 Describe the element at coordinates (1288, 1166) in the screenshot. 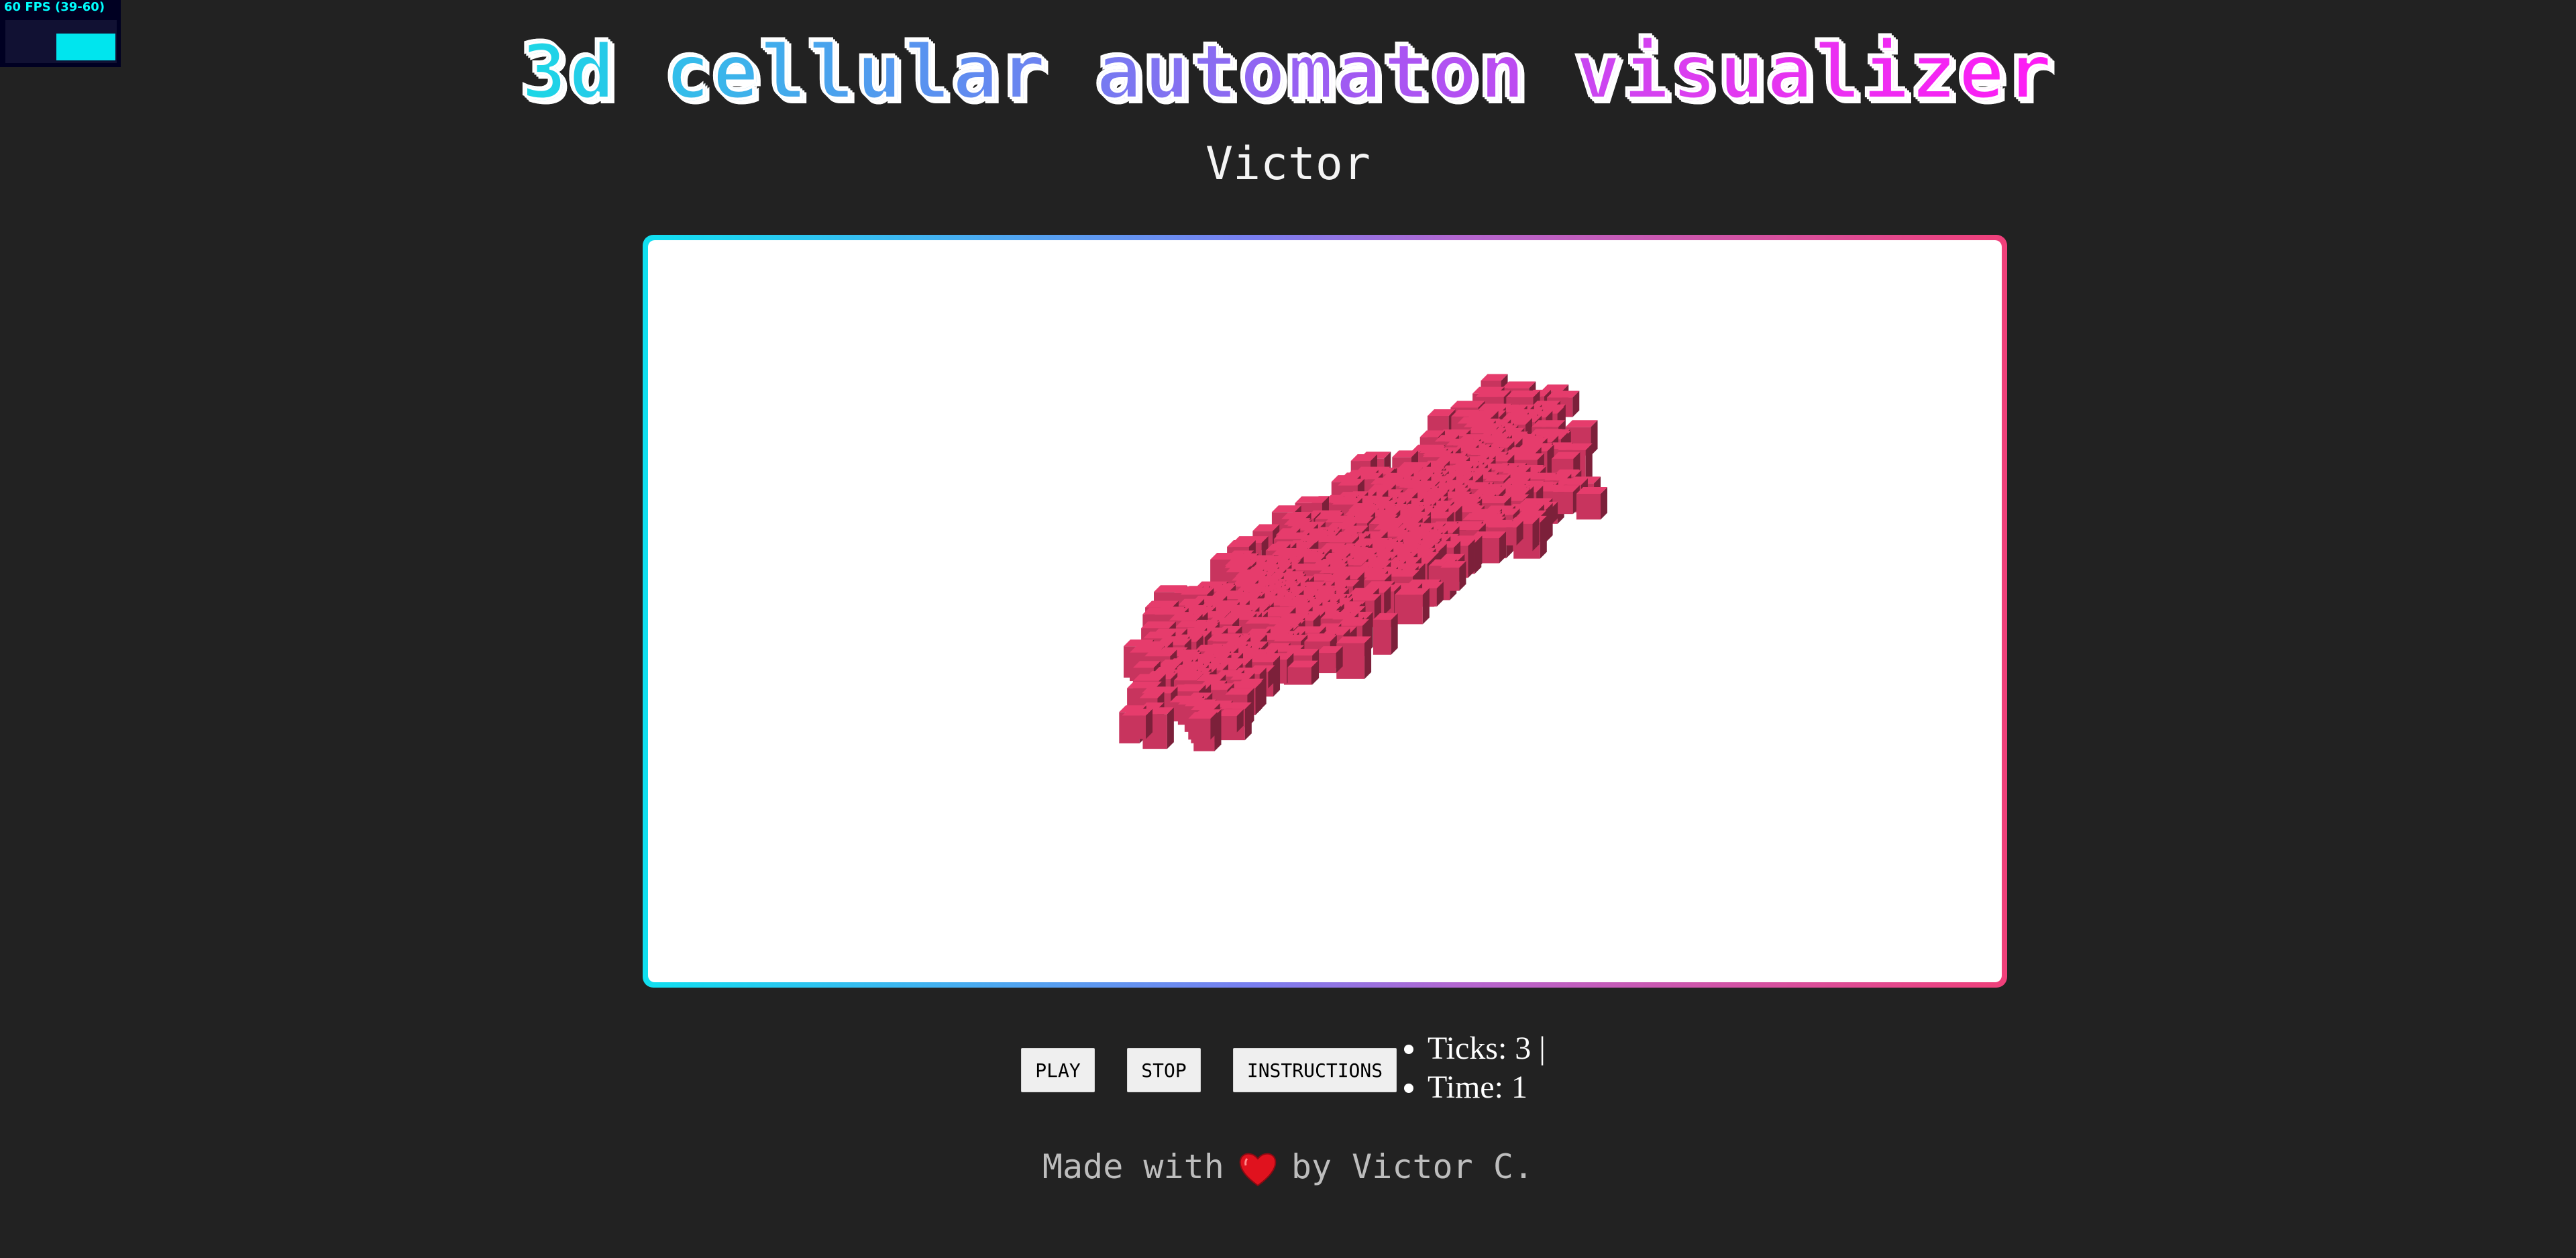

I see `footer: Made with by Victor C.` at that location.